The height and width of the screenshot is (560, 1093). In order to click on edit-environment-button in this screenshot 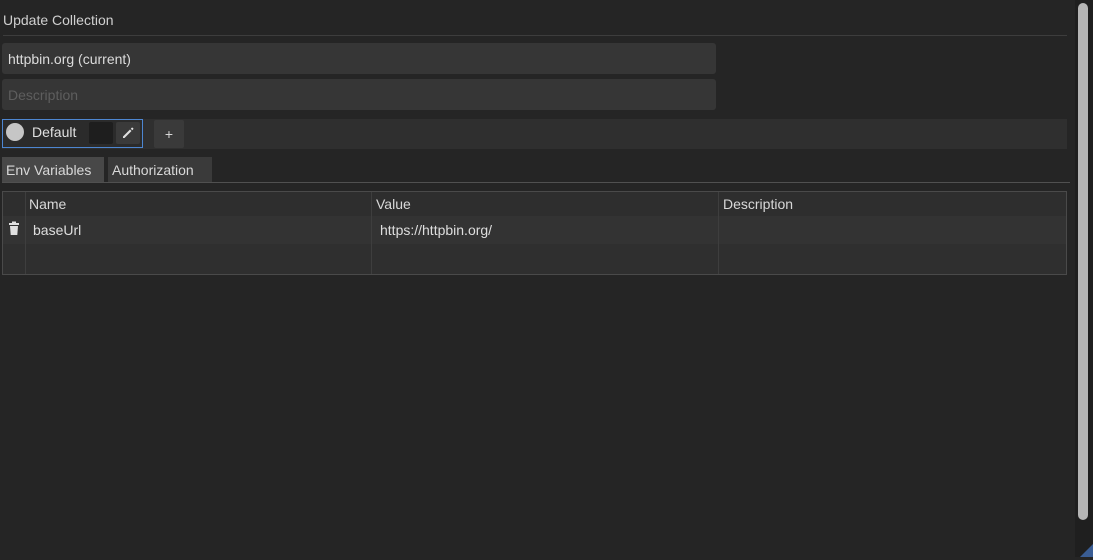, I will do `click(128, 133)`.